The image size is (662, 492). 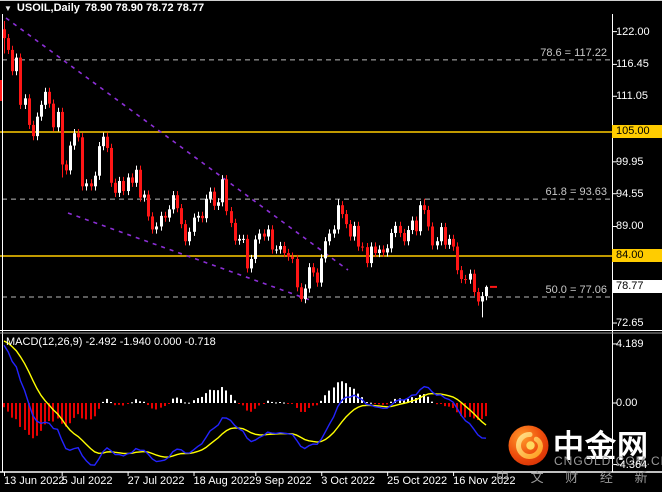 What do you see at coordinates (632, 96) in the screenshot?
I see `price-axis-label: 111.05` at bounding box center [632, 96].